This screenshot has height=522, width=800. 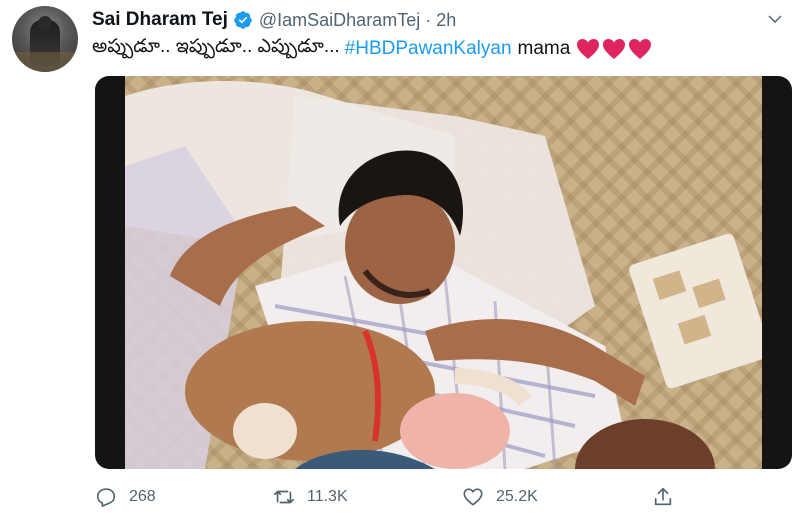 What do you see at coordinates (142, 496) in the screenshot?
I see `reply-count: 268` at bounding box center [142, 496].